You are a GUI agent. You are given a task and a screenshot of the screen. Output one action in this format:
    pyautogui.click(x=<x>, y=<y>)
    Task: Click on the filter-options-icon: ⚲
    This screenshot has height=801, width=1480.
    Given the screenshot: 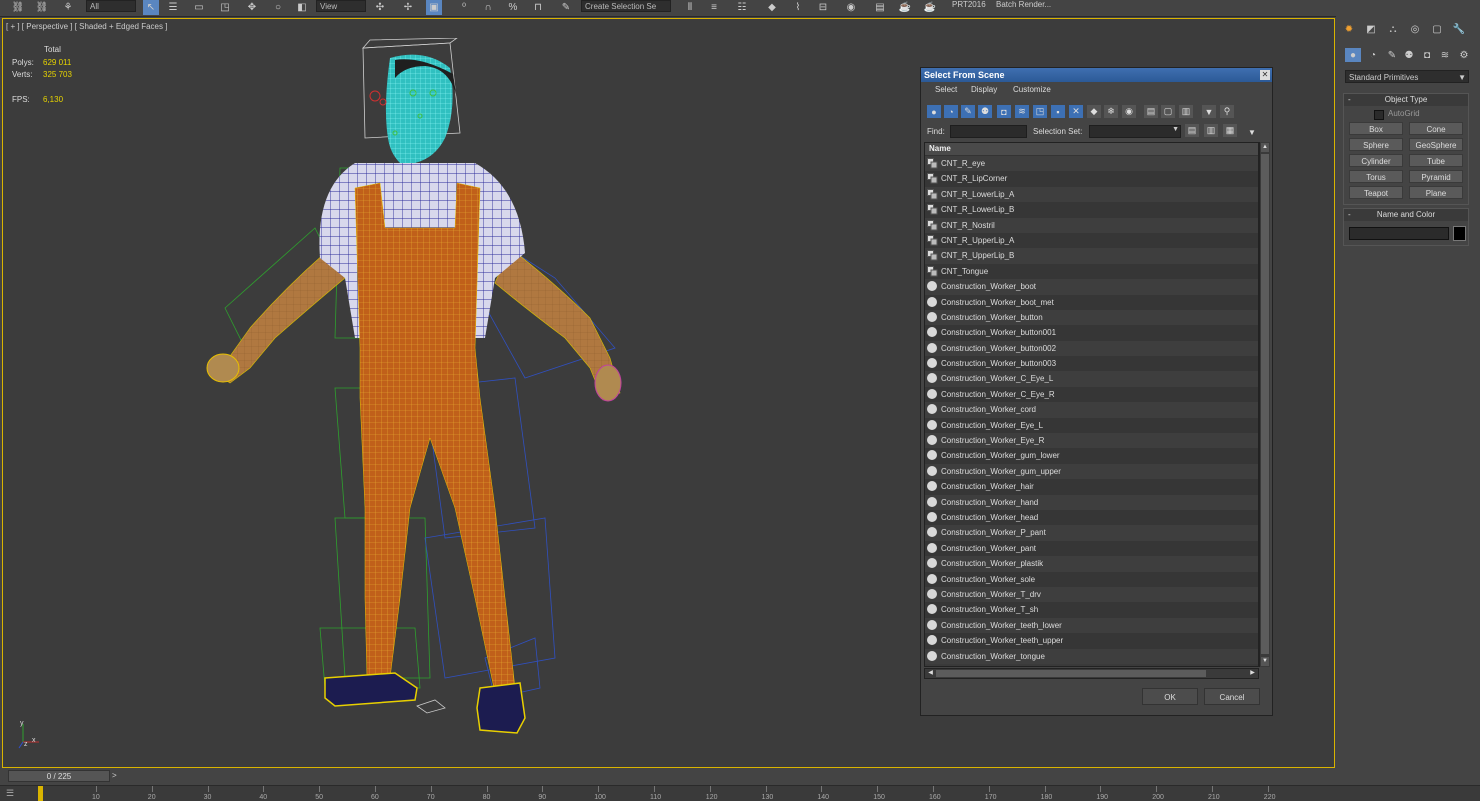 What is the action you would take?
    pyautogui.click(x=1227, y=111)
    